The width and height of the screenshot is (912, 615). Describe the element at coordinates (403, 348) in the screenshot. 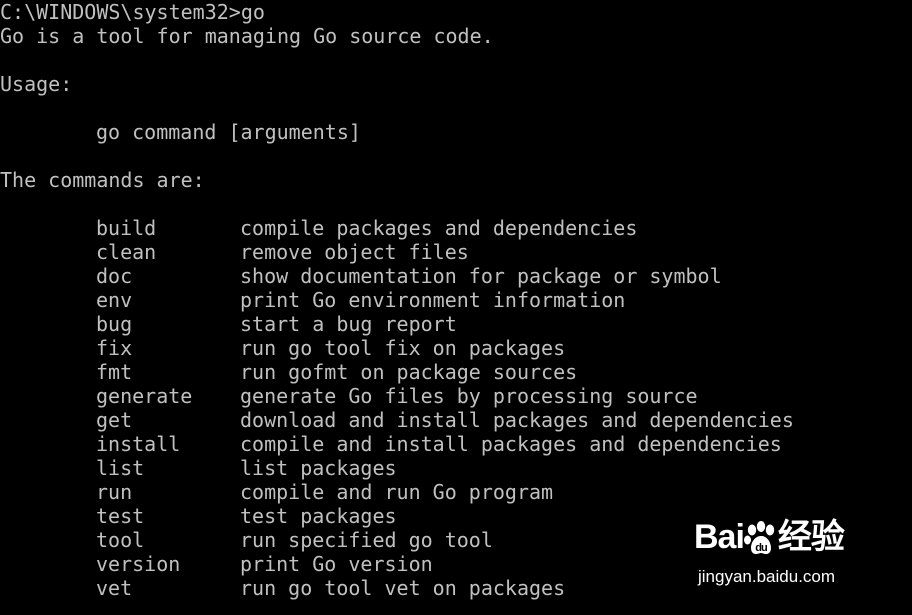

I see `command-description: run go tool fix on packages` at that location.